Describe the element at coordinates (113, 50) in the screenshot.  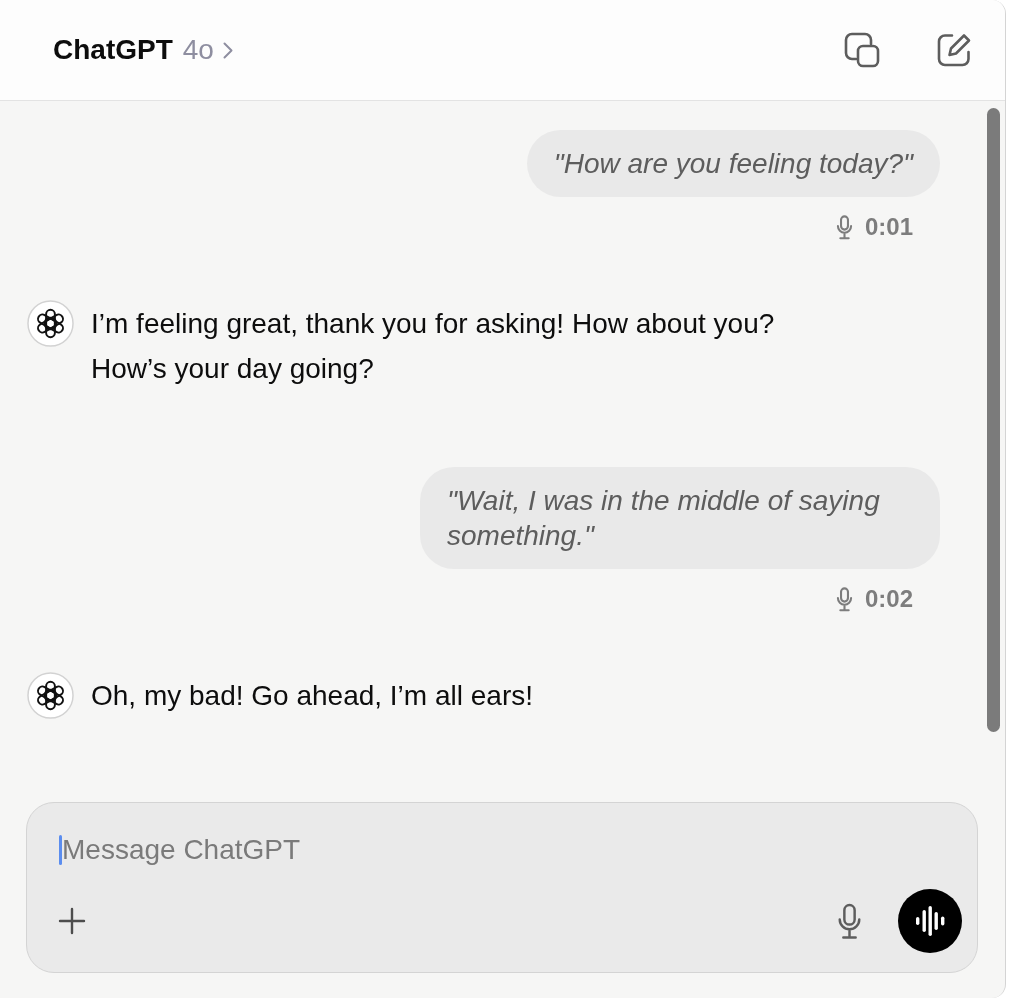
I see `app-title: ChatGPT` at that location.